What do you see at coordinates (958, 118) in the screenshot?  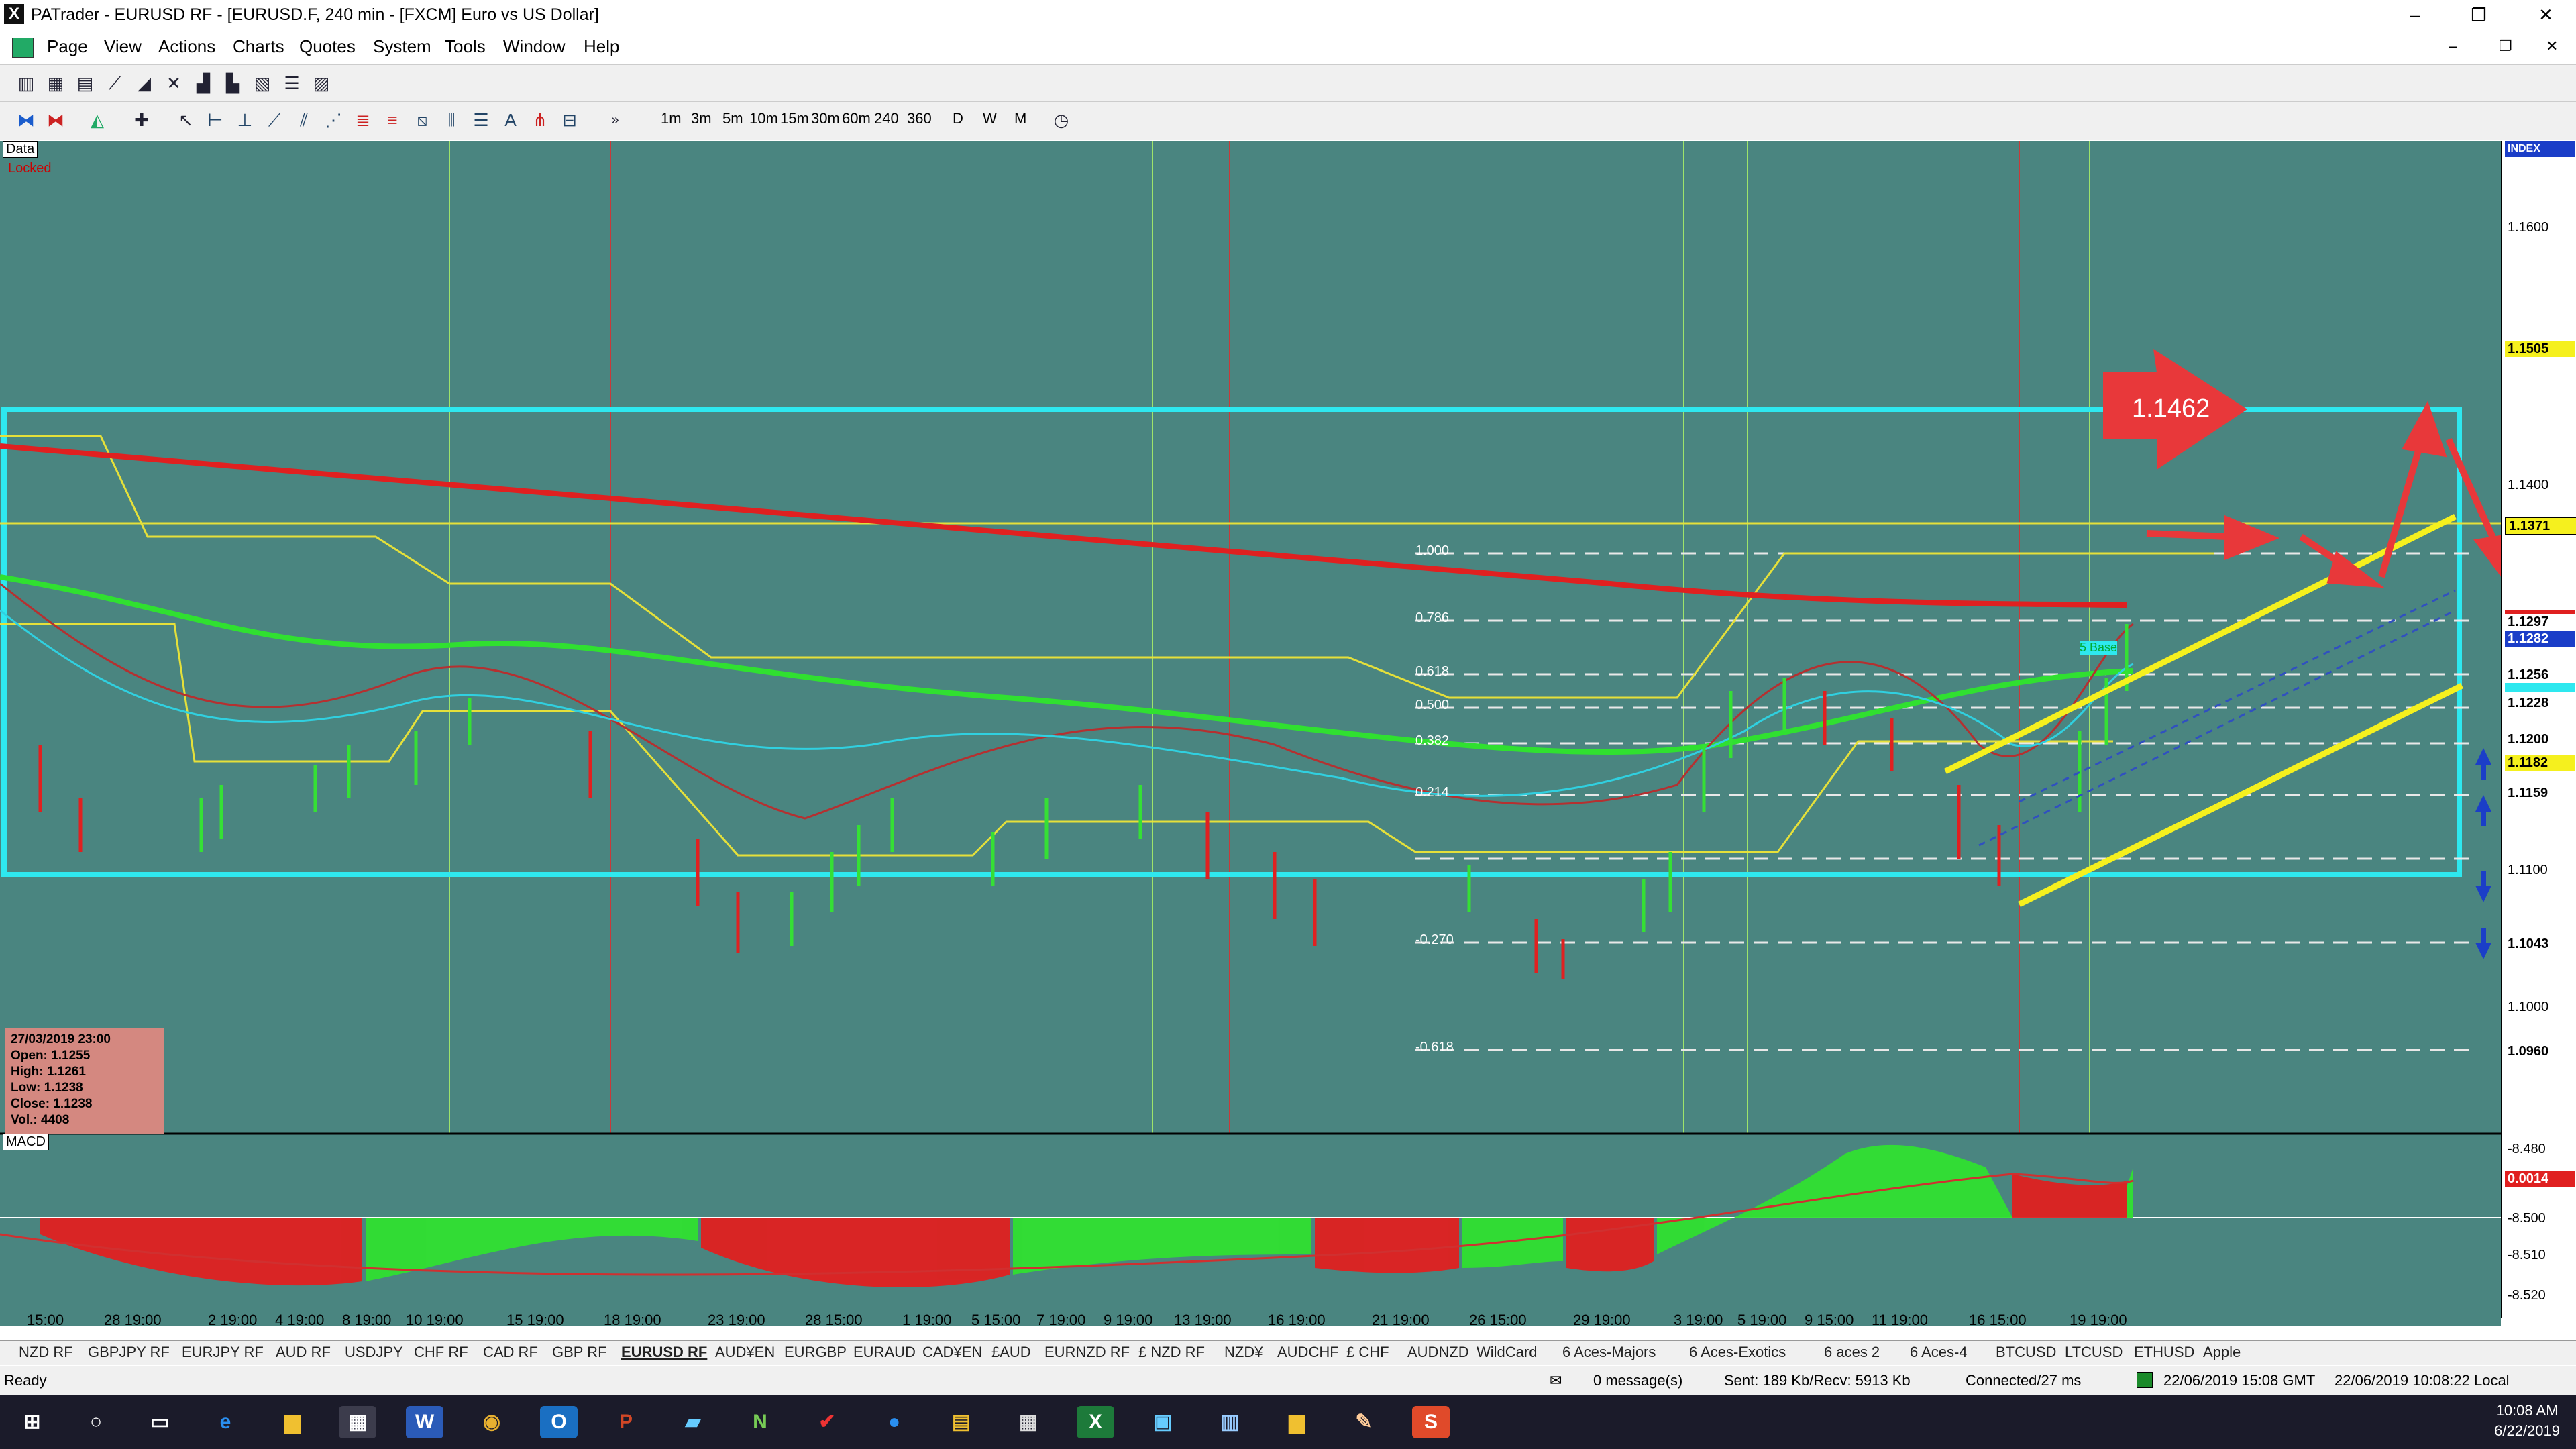 I see `timeframe-daily: D` at bounding box center [958, 118].